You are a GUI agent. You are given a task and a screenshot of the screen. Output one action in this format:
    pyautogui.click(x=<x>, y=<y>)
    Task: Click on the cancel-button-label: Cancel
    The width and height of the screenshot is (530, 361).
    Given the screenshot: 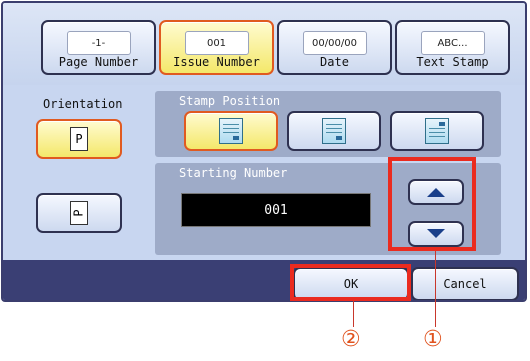 What is the action you would take?
    pyautogui.click(x=465, y=284)
    